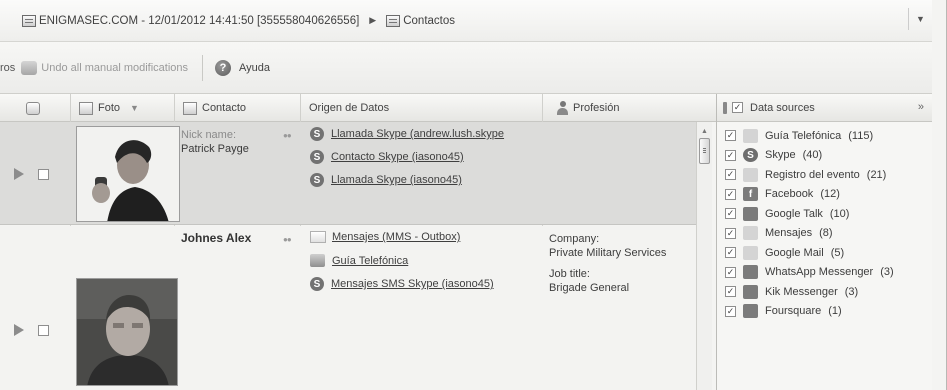 The image size is (947, 390). What do you see at coordinates (725, 107) in the screenshot?
I see `panel-pin-icon` at bounding box center [725, 107].